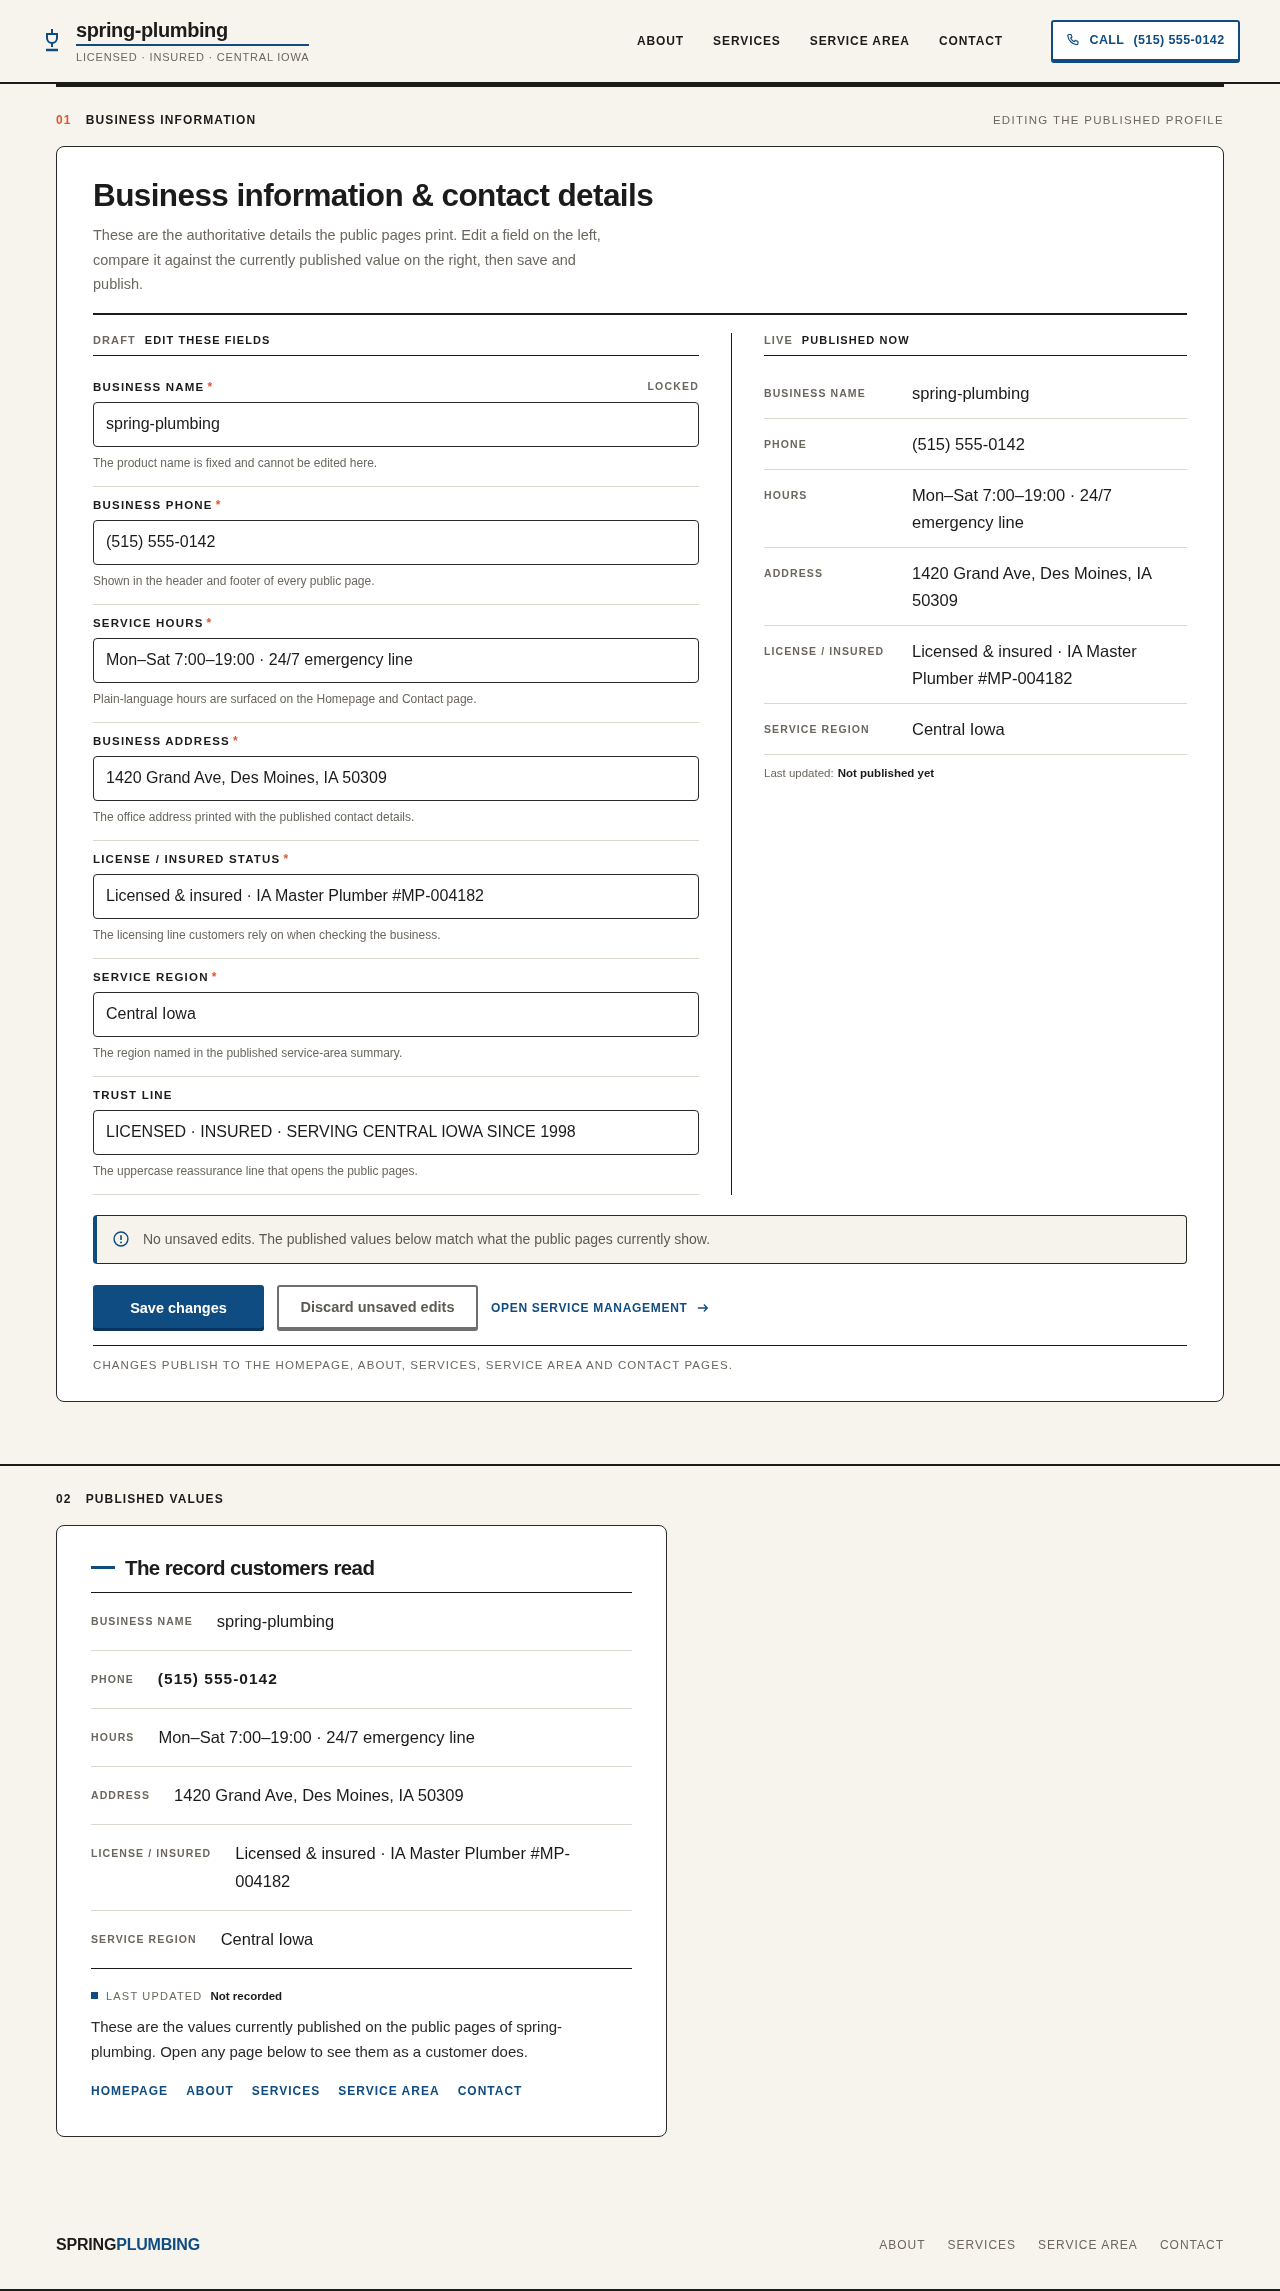 This screenshot has width=1280, height=2291. What do you see at coordinates (427, 1239) in the screenshot?
I see `notice-text: No unsaved edits. The published values below match what the public pages currently show.` at bounding box center [427, 1239].